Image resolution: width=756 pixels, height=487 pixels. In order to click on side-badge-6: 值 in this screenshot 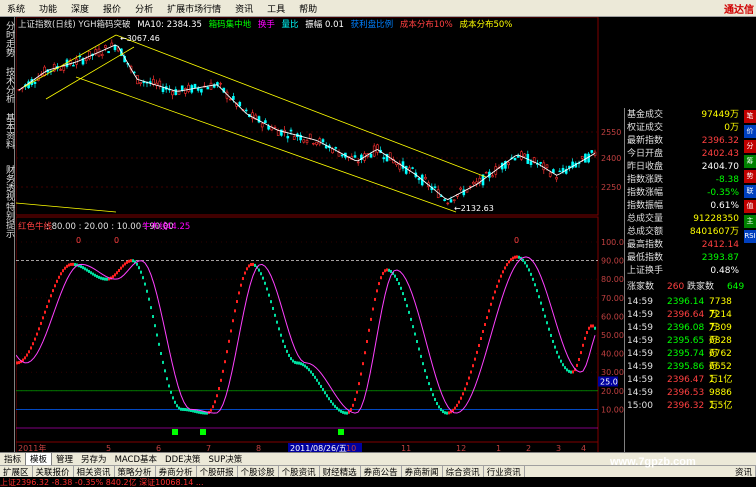, I will do `click(750, 206)`.